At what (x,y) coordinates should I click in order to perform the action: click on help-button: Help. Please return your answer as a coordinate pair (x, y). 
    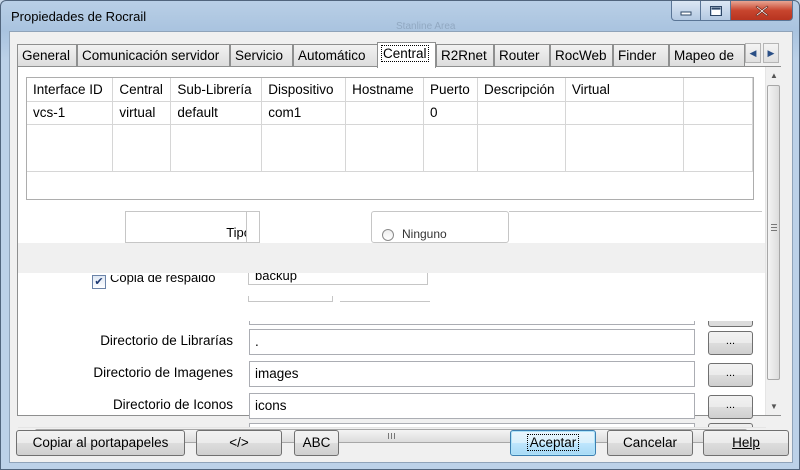
    Looking at the image, I should click on (746, 443).